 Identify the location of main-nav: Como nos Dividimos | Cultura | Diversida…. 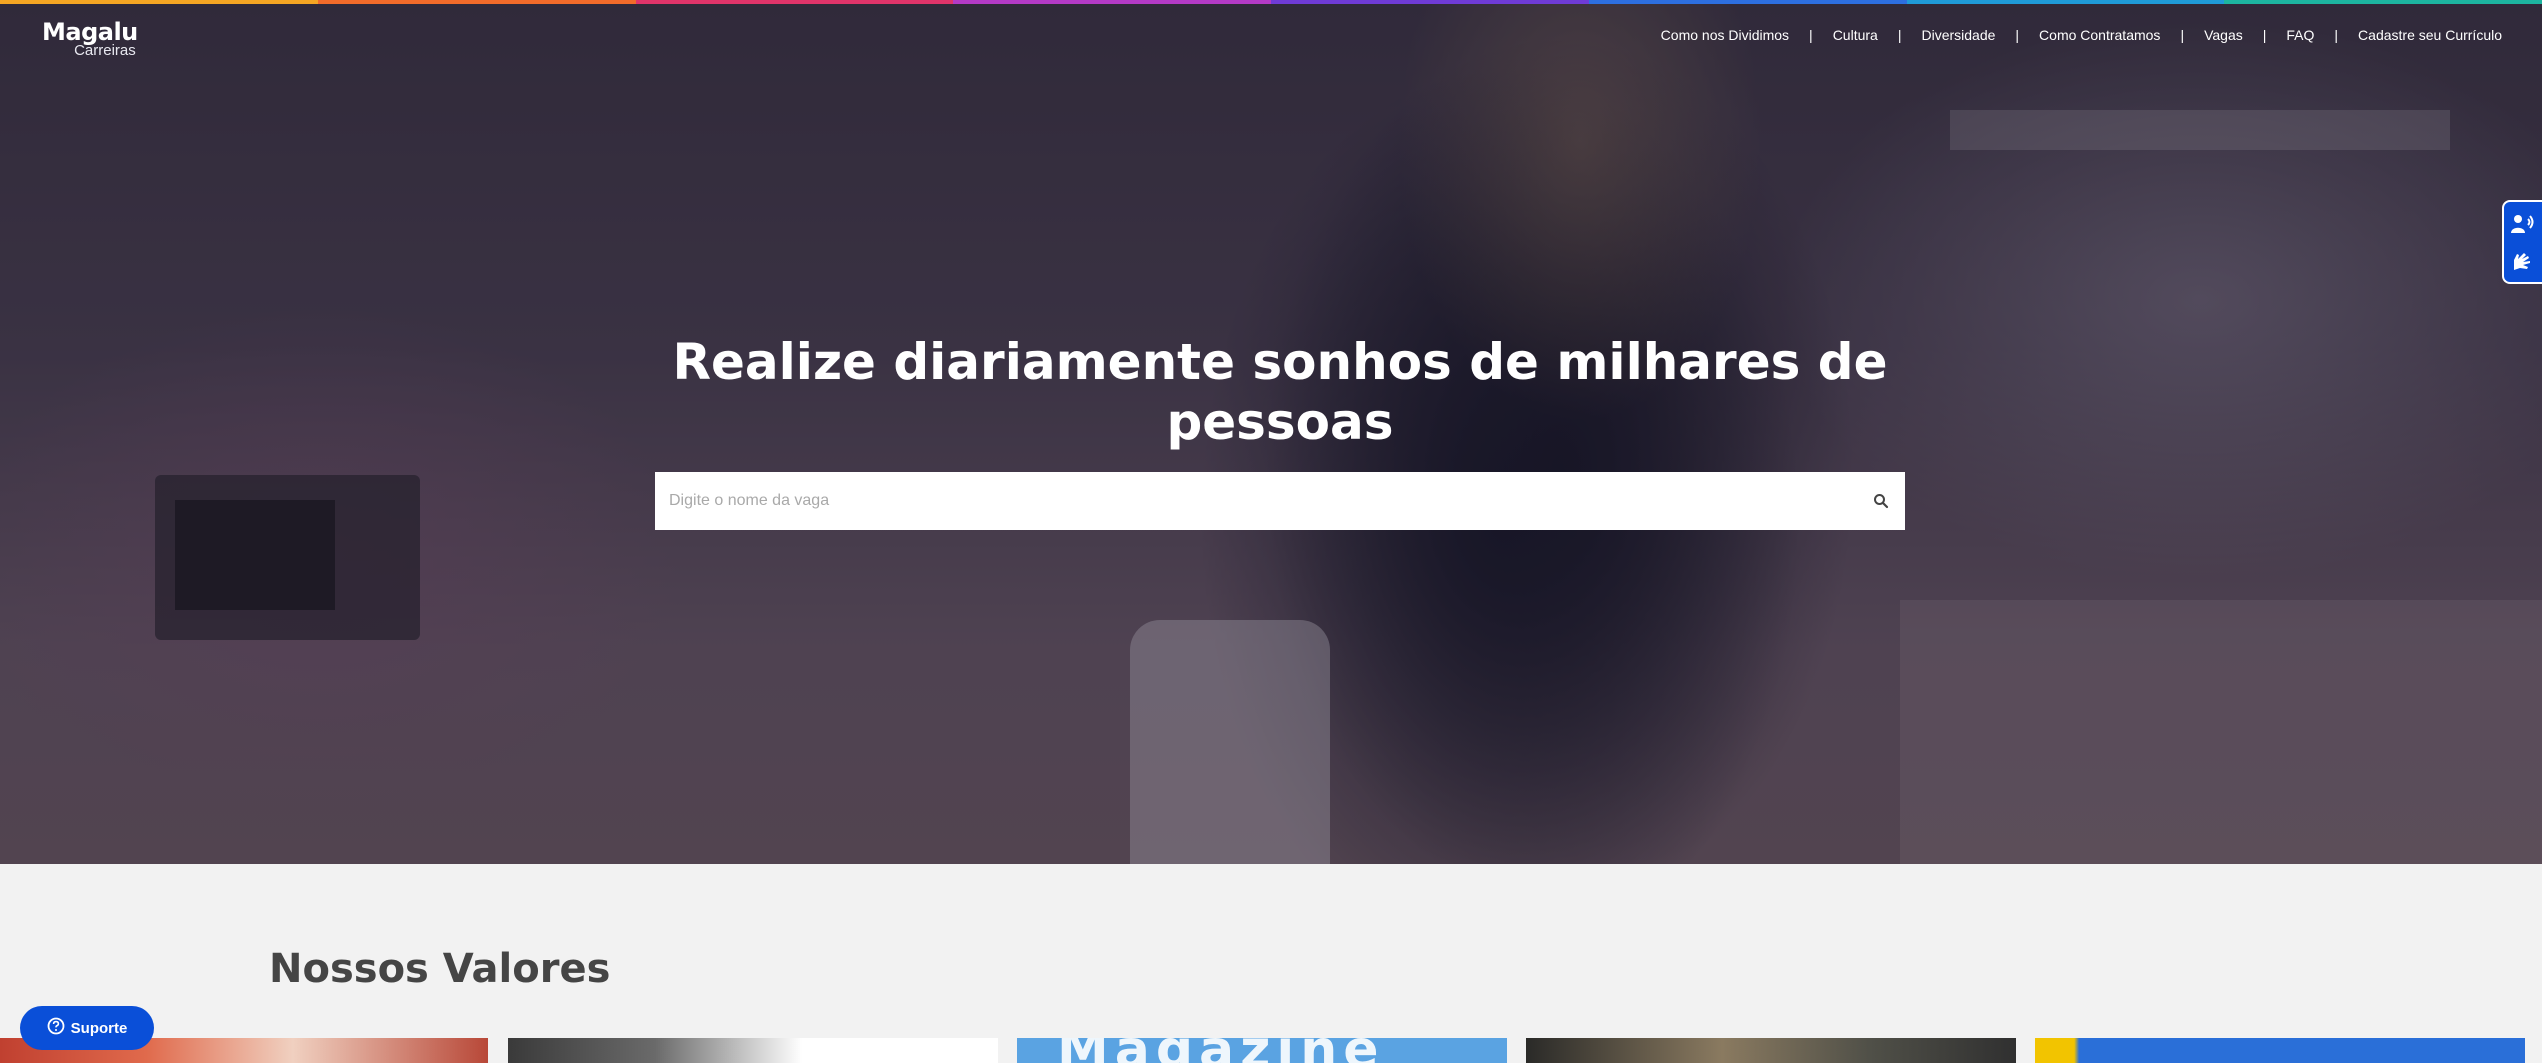
(2081, 35).